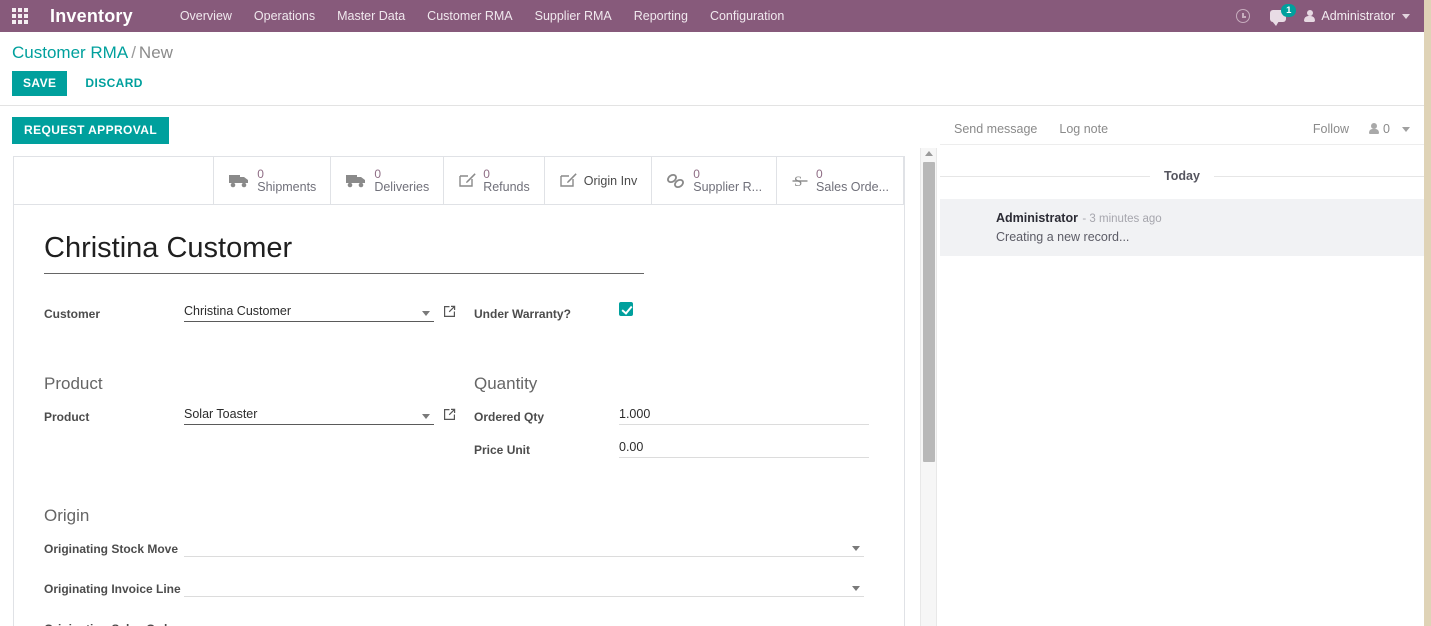 This screenshot has width=1431, height=626. What do you see at coordinates (712, 105) in the screenshot?
I see `control-panel-divider` at bounding box center [712, 105].